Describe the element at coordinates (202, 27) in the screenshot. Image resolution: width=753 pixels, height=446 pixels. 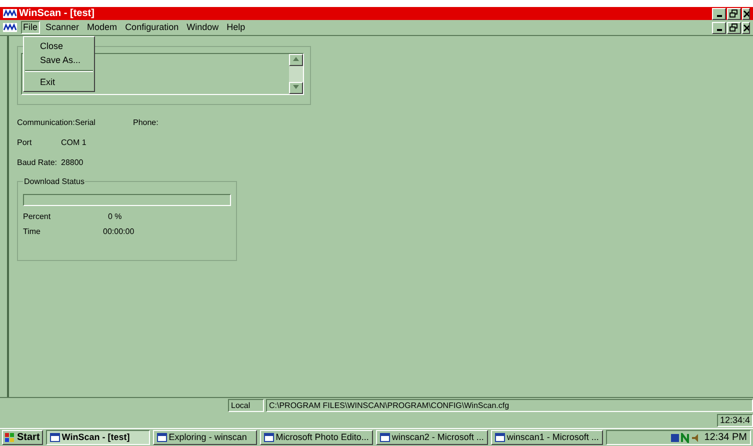
I see `menu-item: Window` at that location.